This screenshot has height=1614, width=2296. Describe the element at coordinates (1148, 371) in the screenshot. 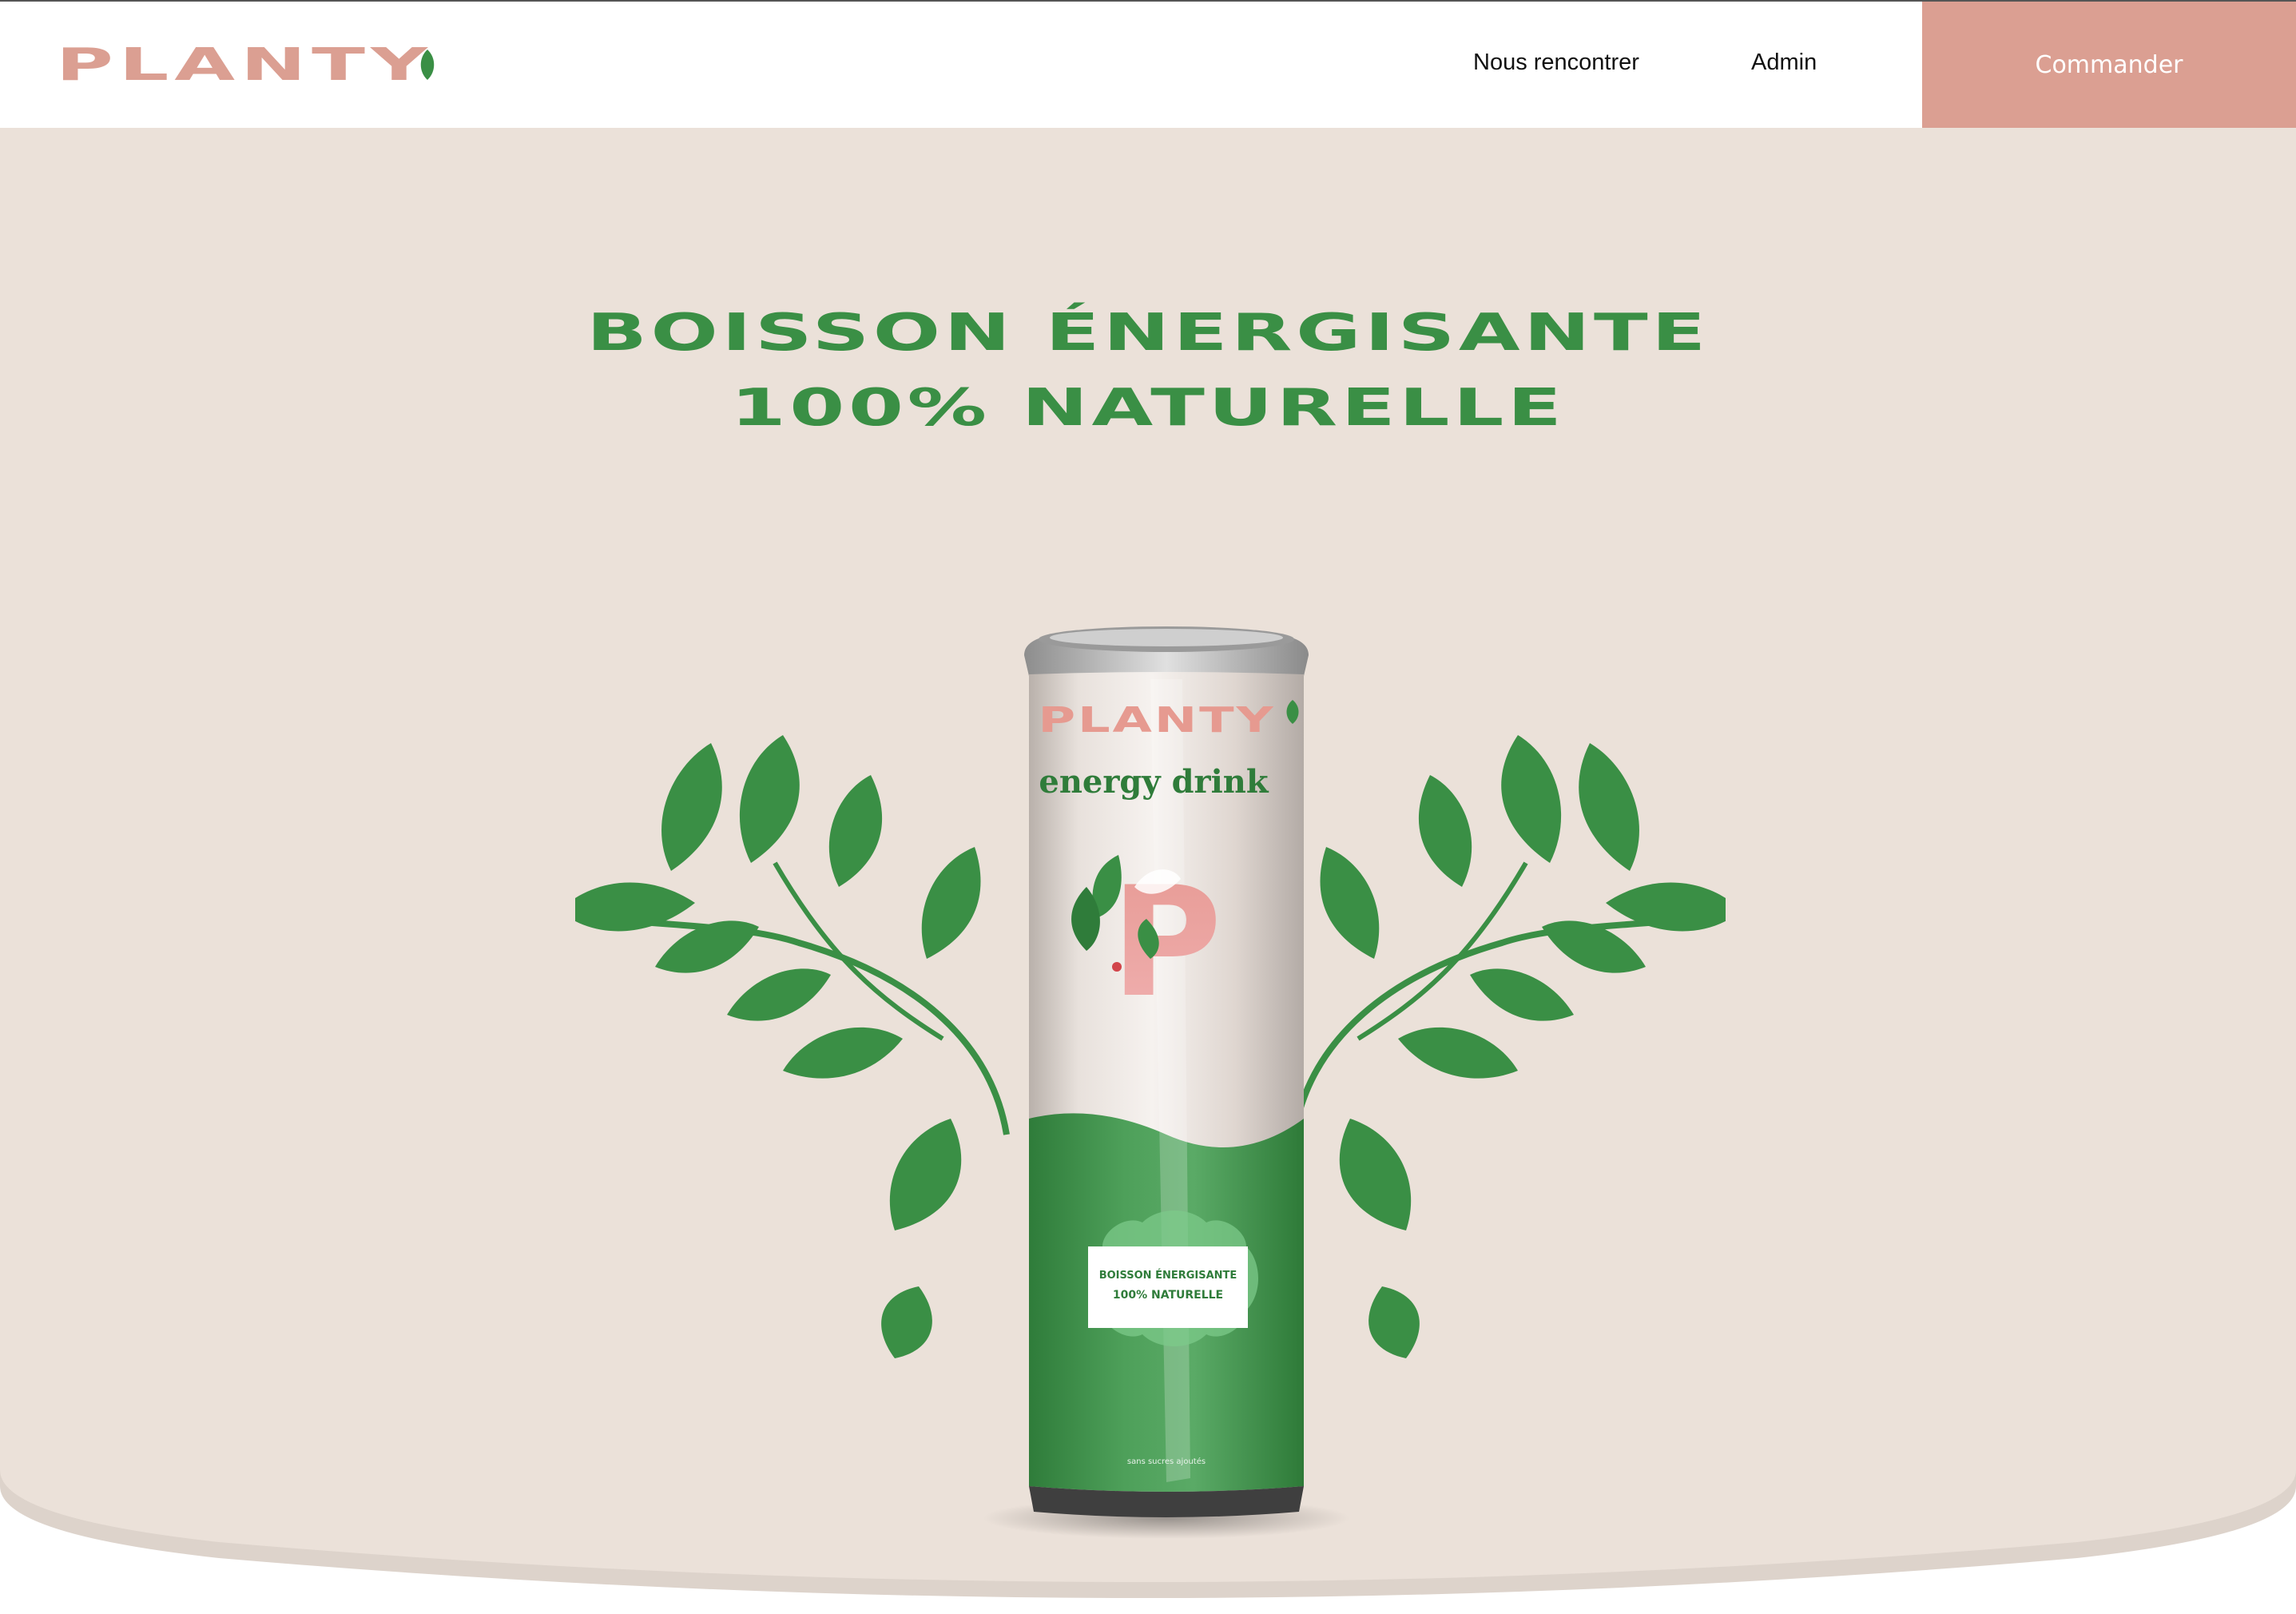

I see `hero-title: BOISSON ÉNERGISANTE 100% NATURELLE` at that location.